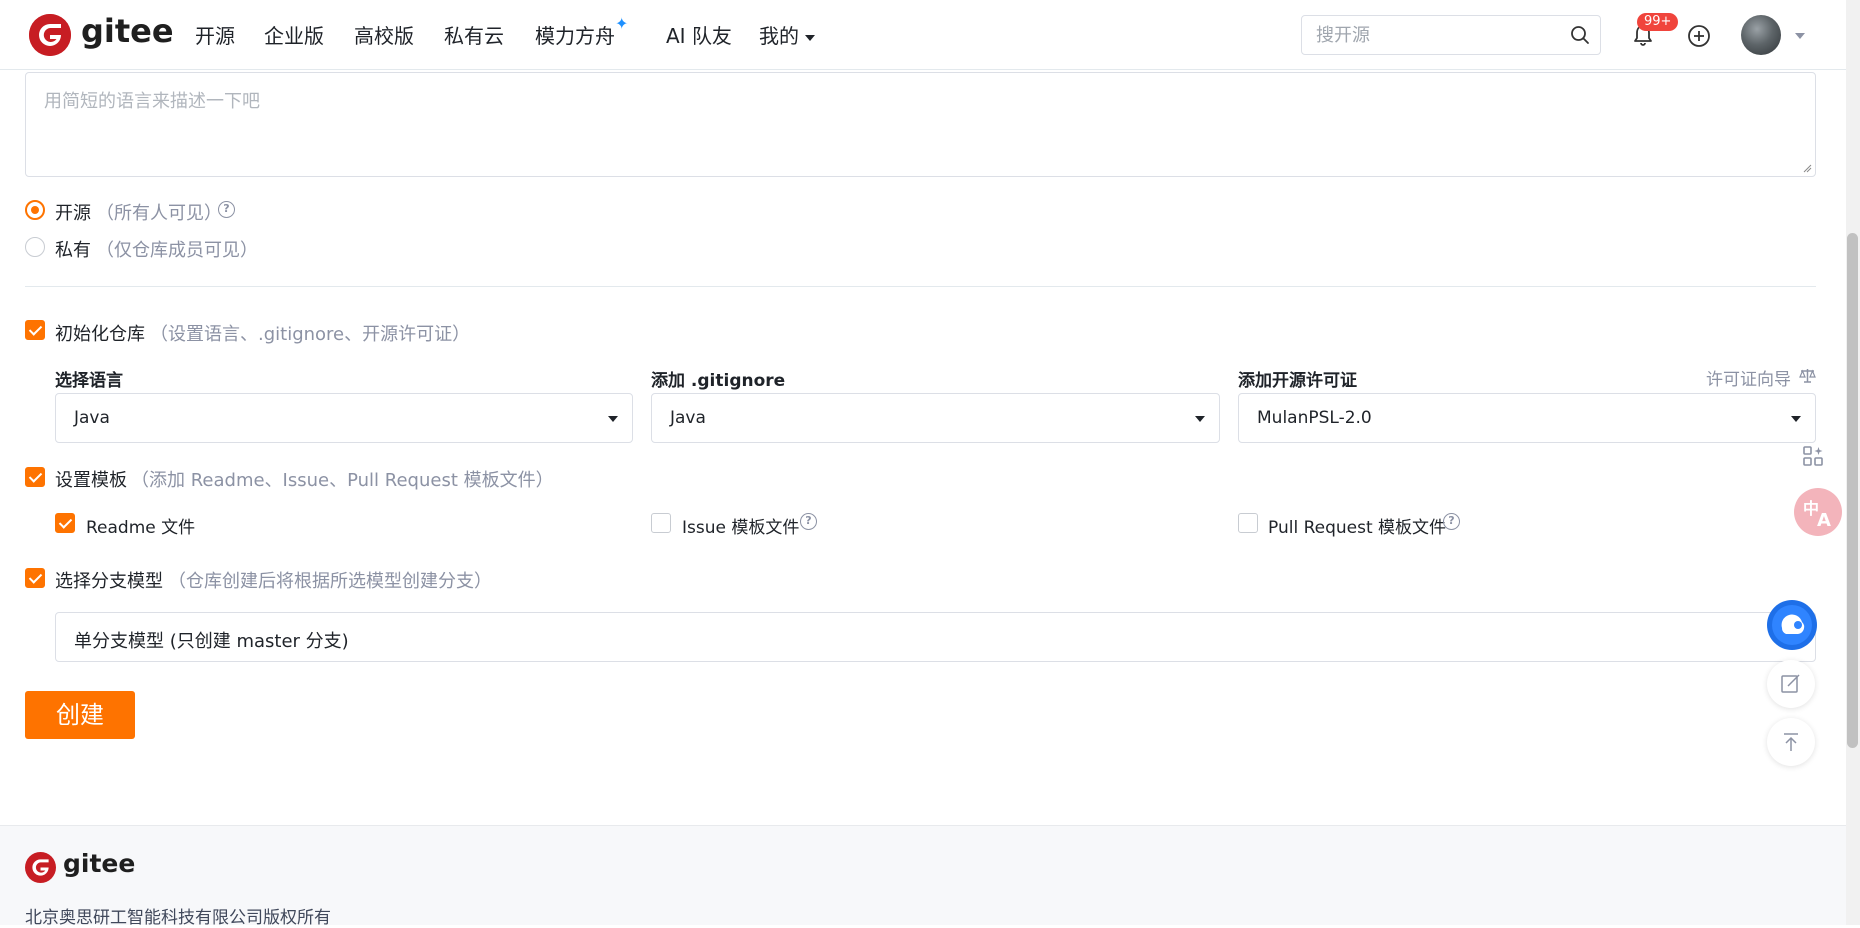 This screenshot has height=928, width=1860. I want to click on language-select-value: Java, so click(92, 418).